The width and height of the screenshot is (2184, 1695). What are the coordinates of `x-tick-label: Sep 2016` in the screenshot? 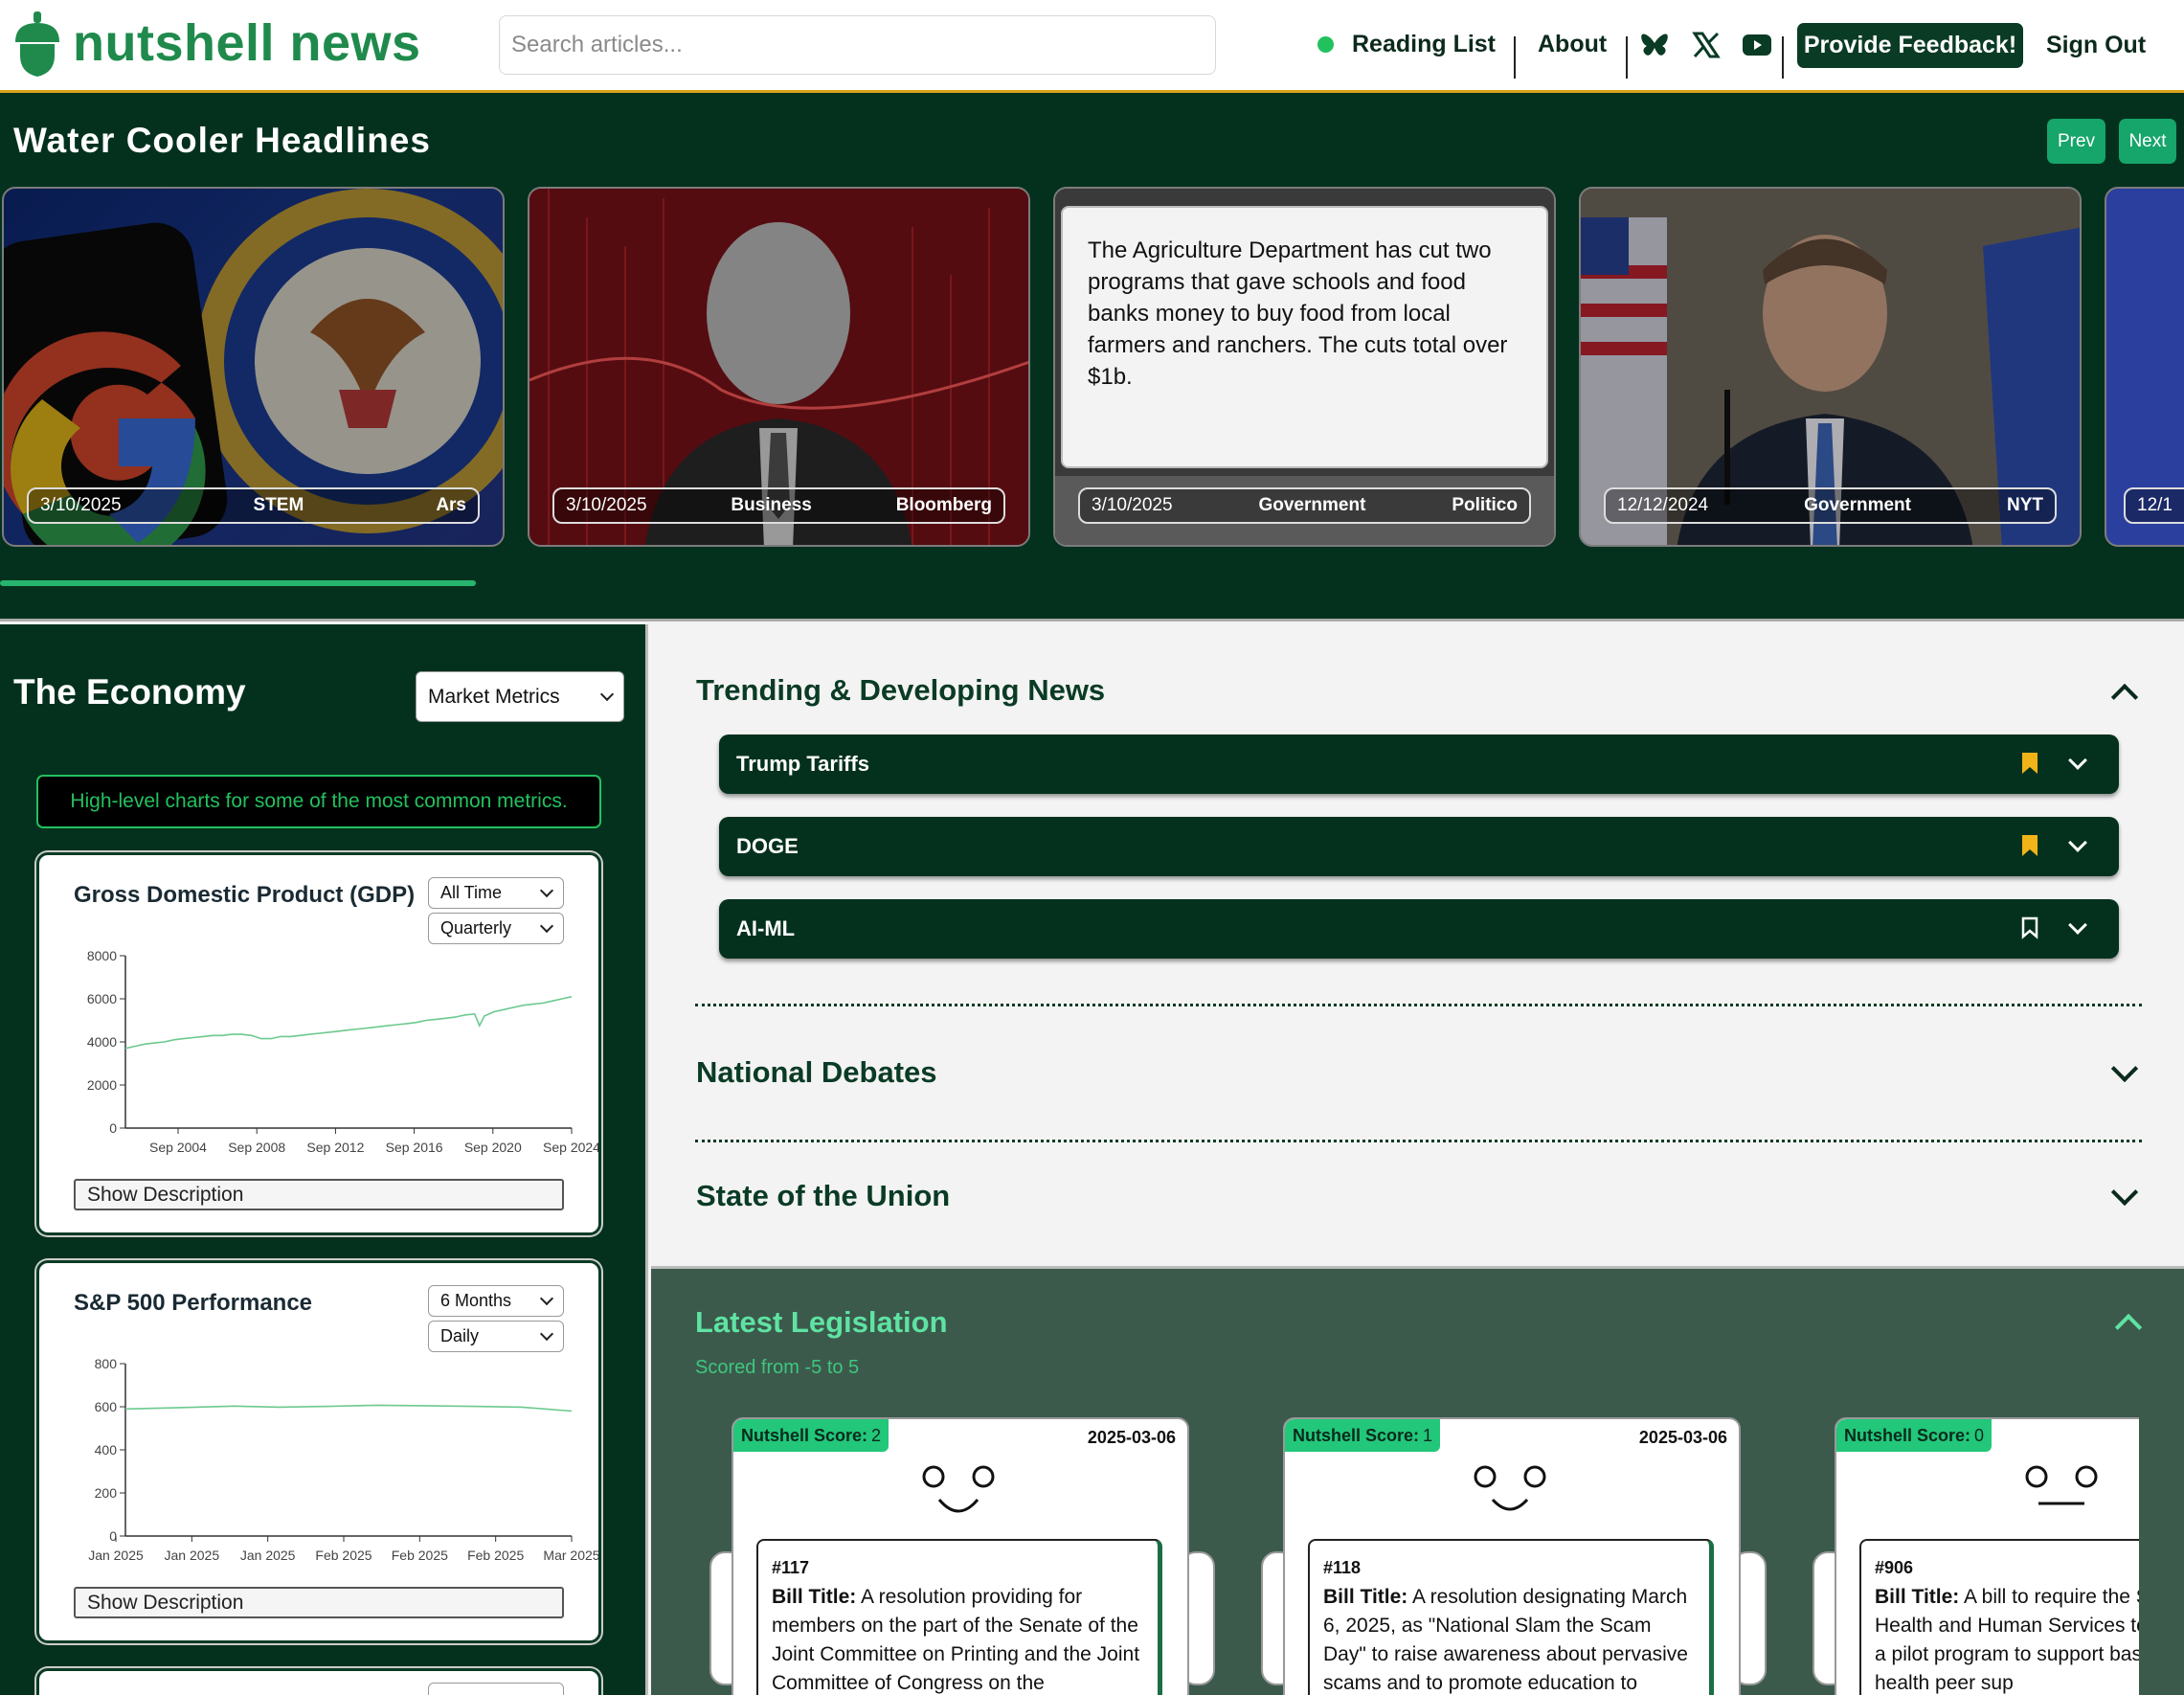 It's located at (414, 1147).